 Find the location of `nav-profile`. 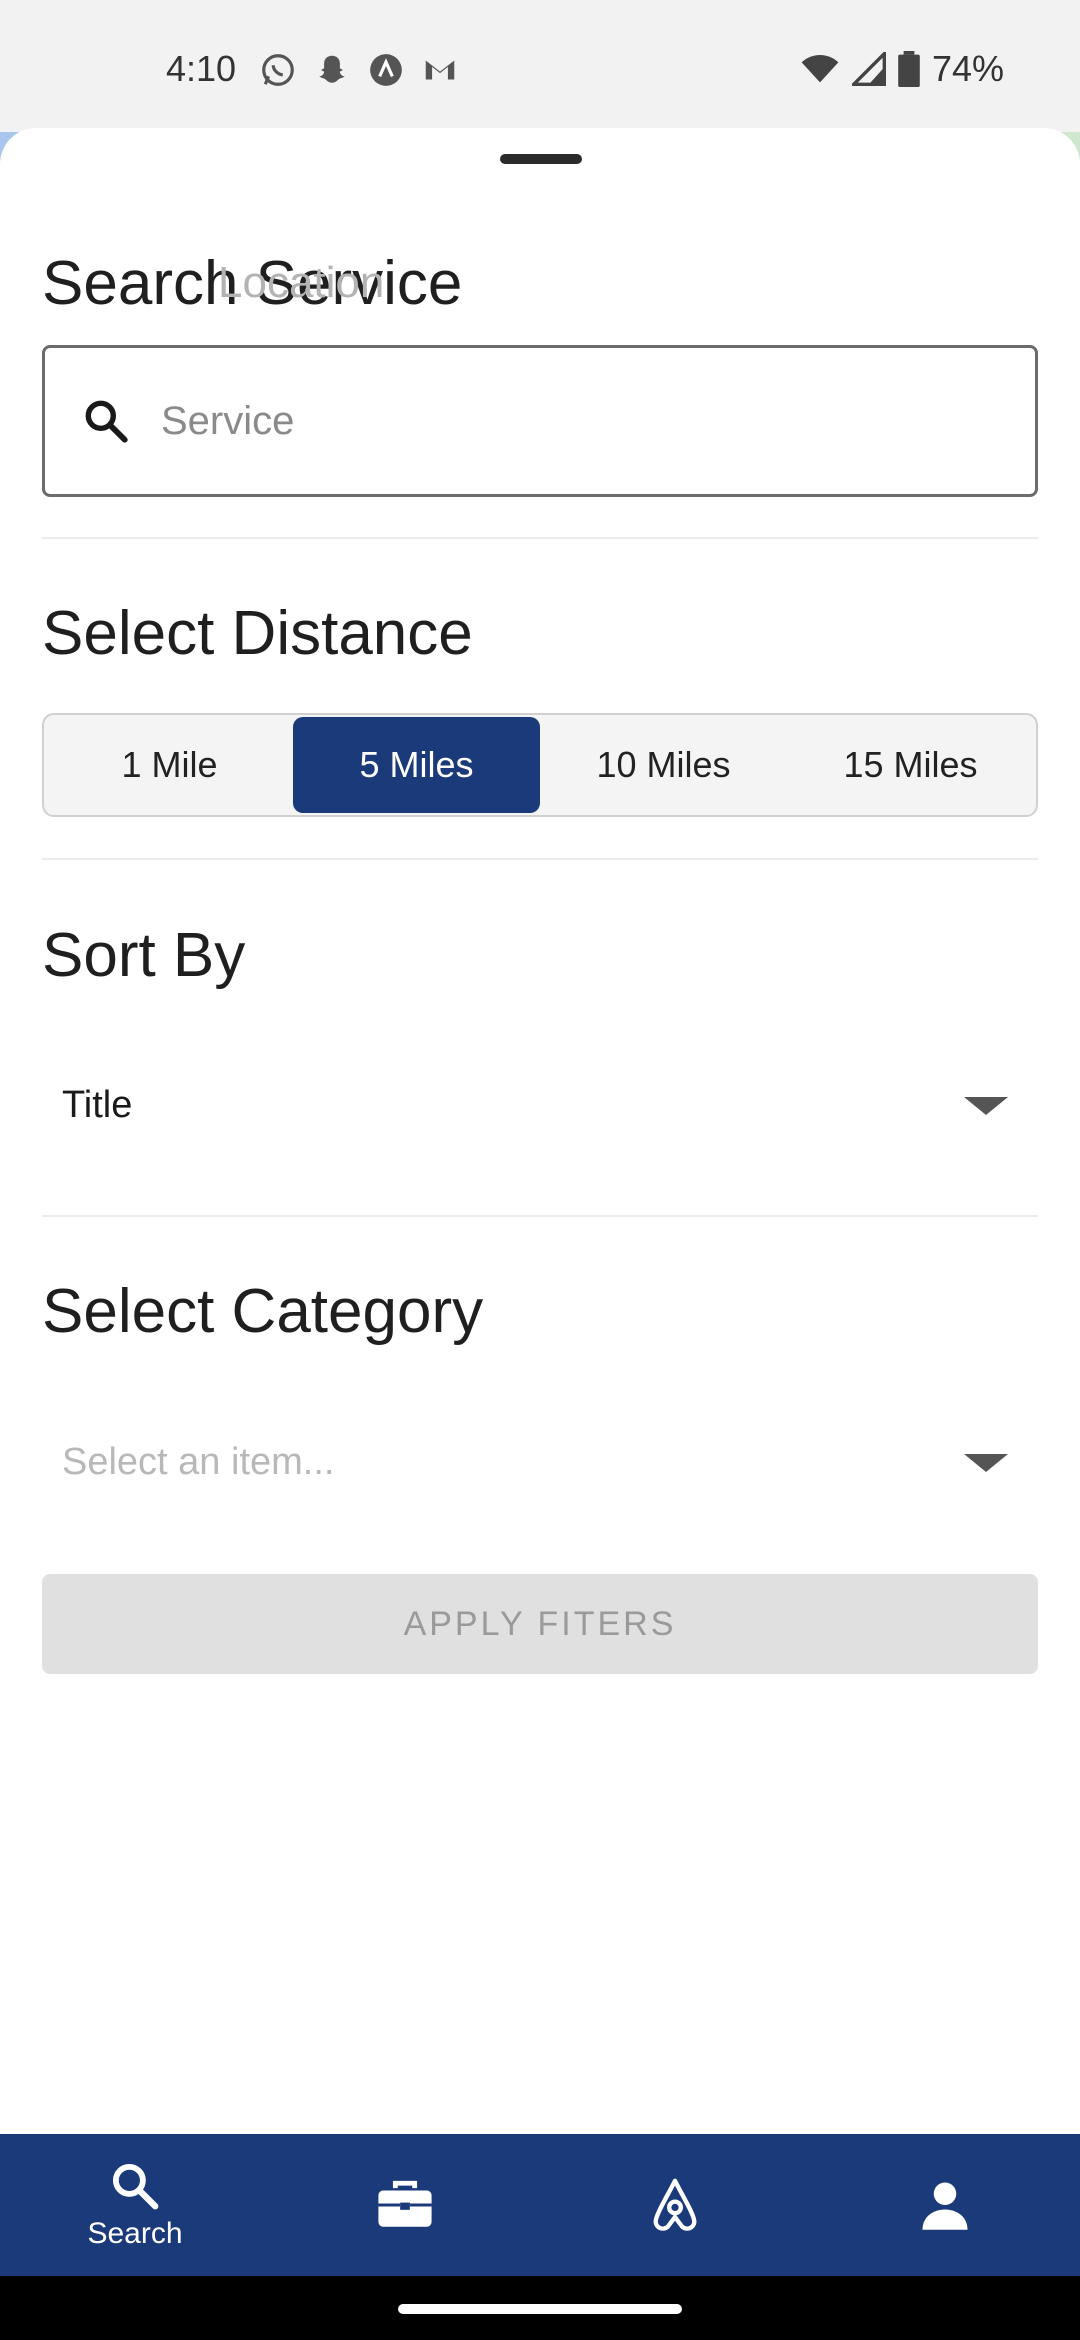

nav-profile is located at coordinates (945, 2205).